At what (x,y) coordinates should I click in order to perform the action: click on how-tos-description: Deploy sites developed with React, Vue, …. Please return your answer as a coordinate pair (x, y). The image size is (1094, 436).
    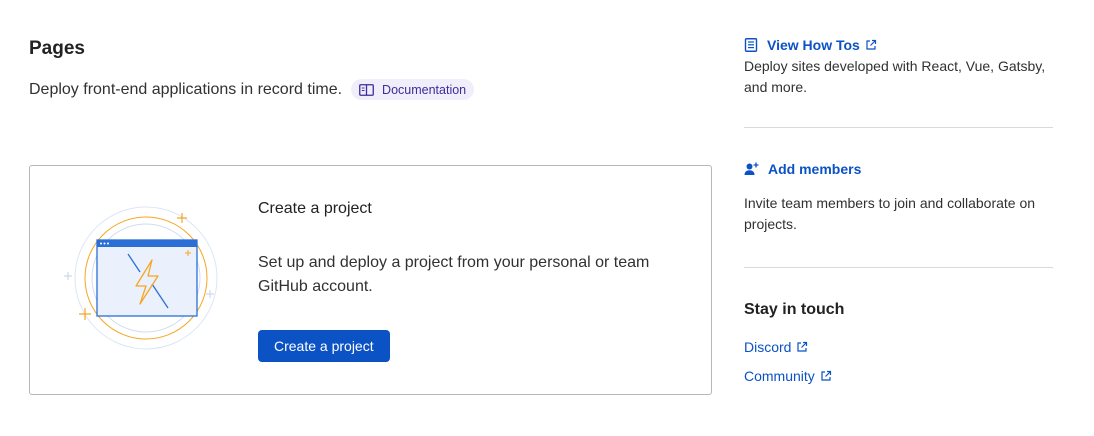
    Looking at the image, I should click on (895, 76).